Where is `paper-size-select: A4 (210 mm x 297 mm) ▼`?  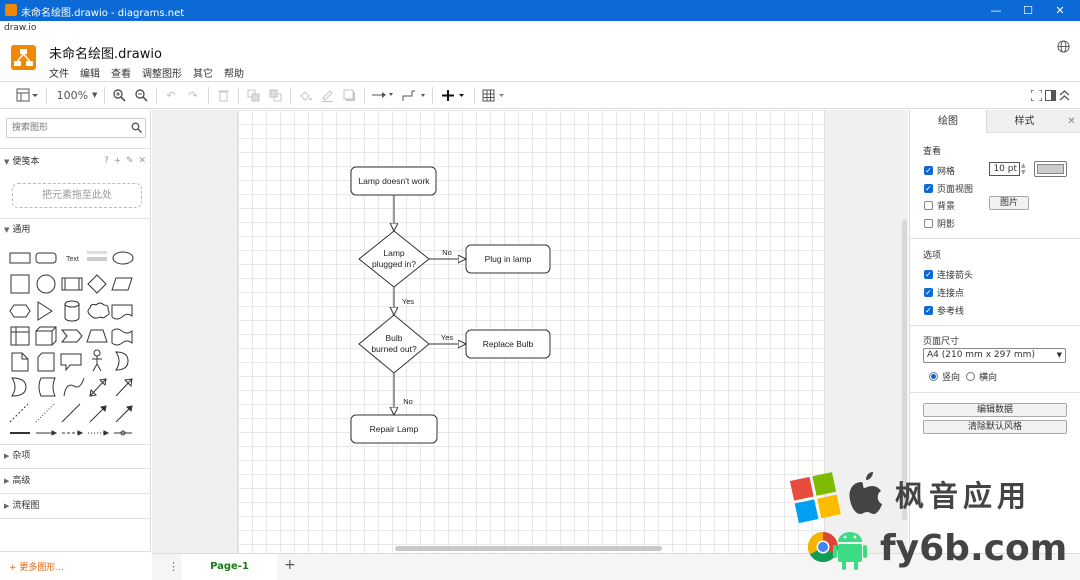
paper-size-select: A4 (210 mm x 297 mm) ▼ is located at coordinates (994, 355).